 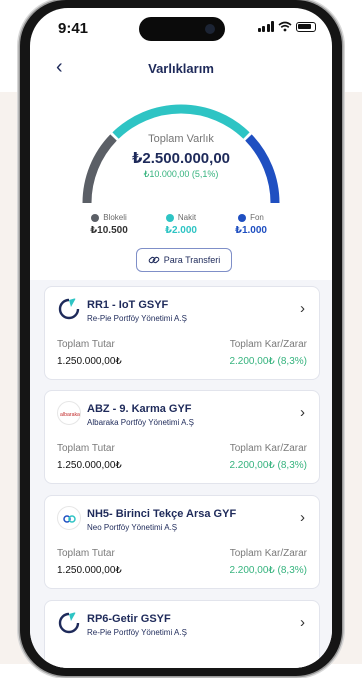 I want to click on status-icons, so click(x=286, y=26).